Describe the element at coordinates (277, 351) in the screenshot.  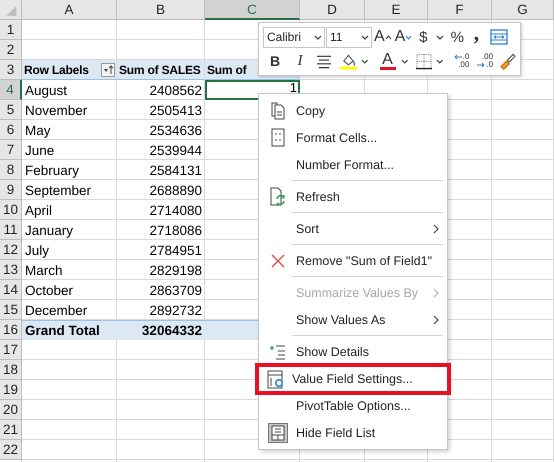
I see `show-details-icon` at that location.